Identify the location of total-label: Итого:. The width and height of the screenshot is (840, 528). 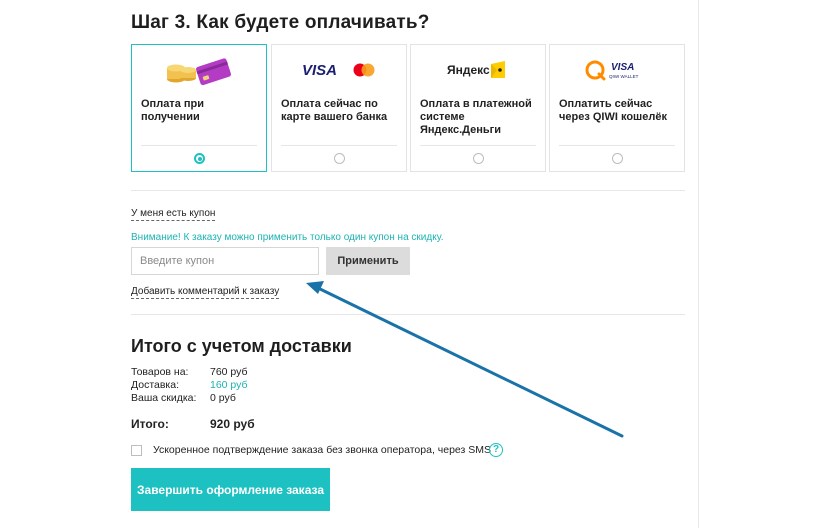
(150, 424).